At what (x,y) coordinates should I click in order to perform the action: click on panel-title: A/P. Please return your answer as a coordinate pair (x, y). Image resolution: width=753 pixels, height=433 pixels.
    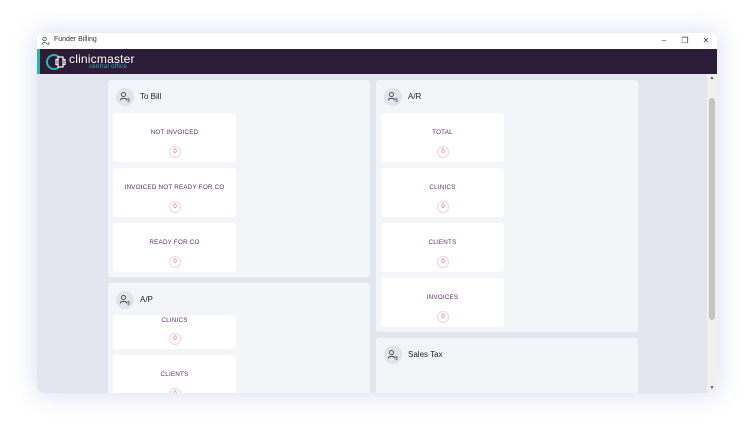
    Looking at the image, I should click on (146, 299).